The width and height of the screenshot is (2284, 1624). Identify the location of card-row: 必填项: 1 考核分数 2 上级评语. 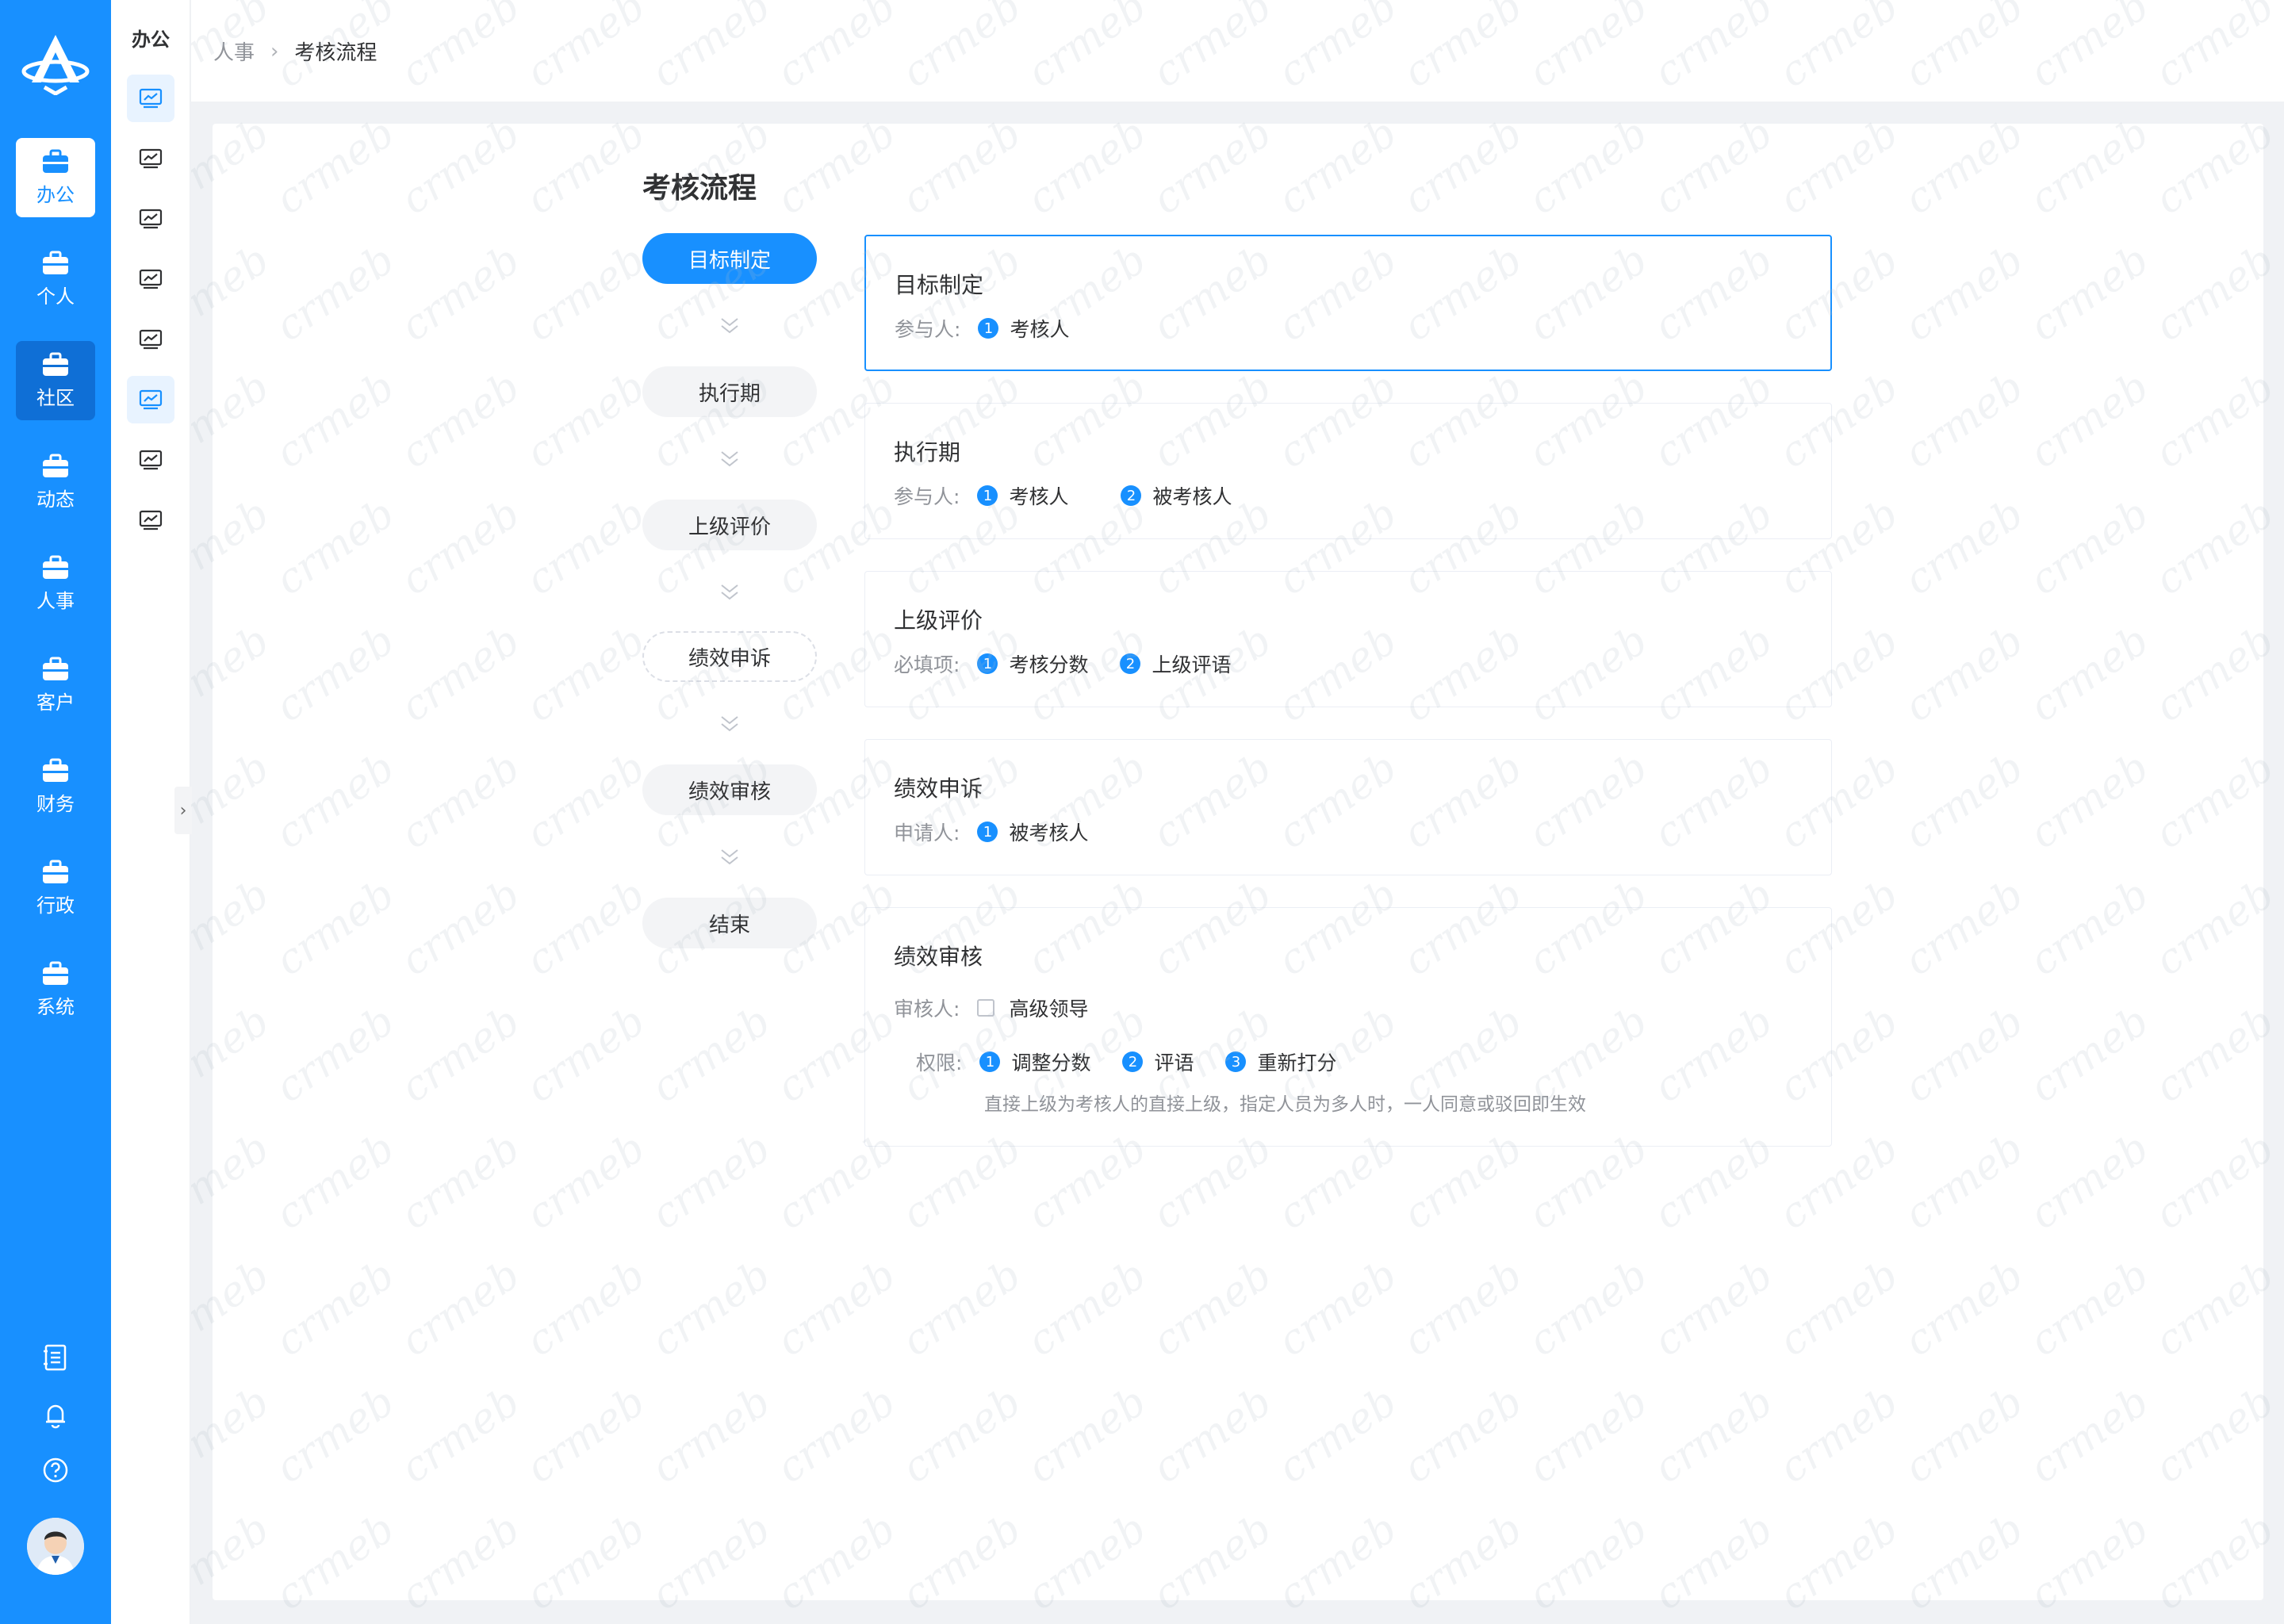
(1078, 663).